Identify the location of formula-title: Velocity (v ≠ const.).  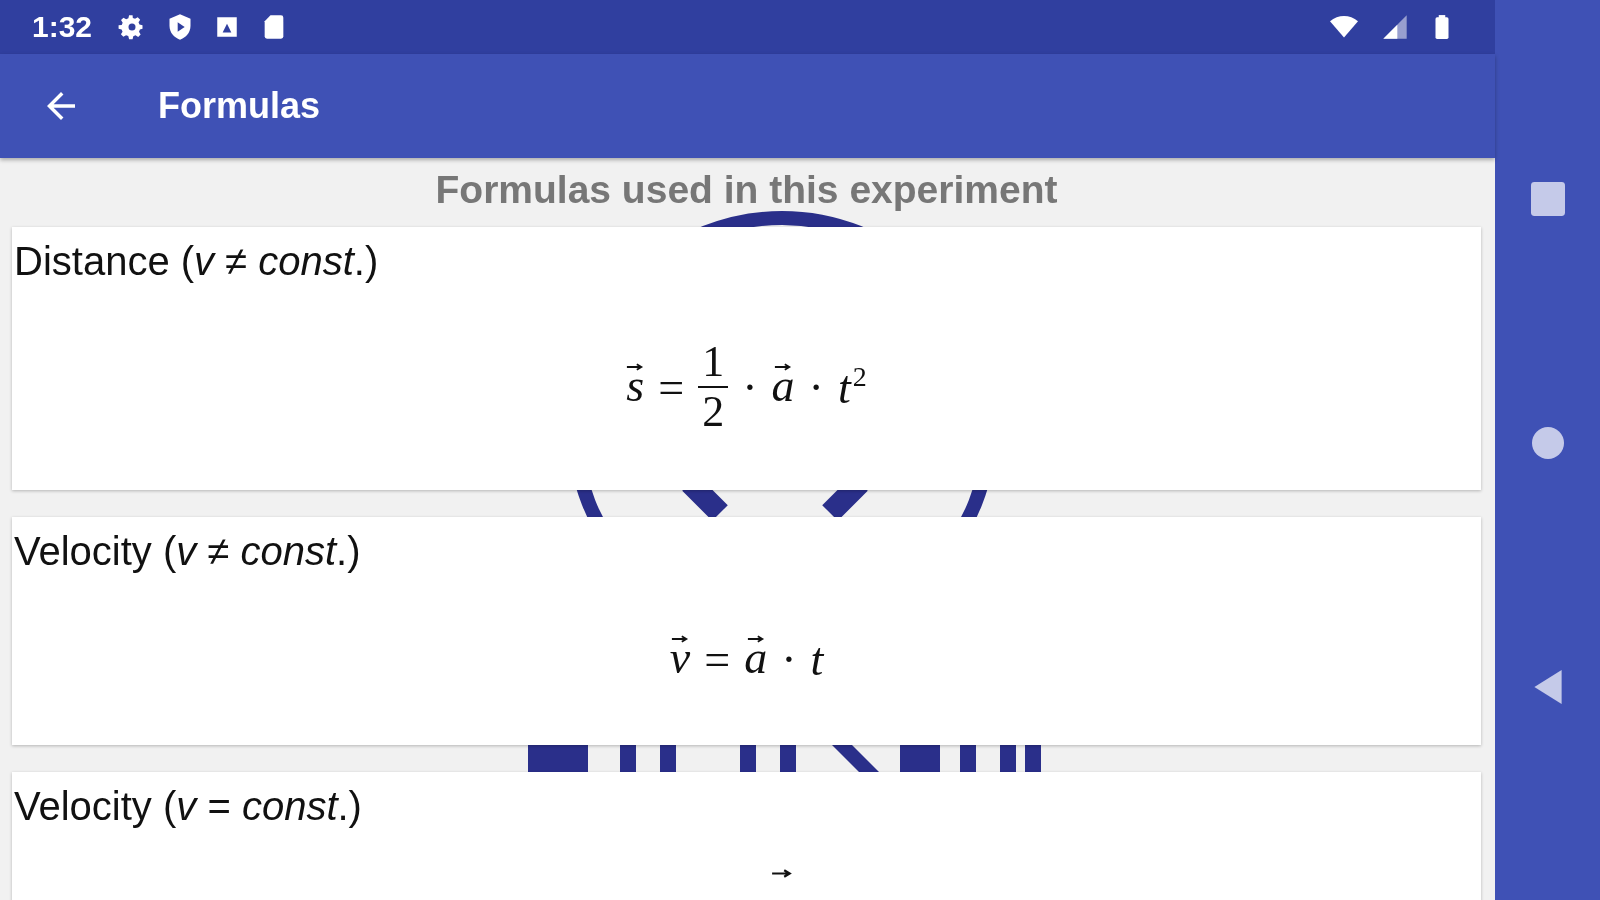
(187, 551).